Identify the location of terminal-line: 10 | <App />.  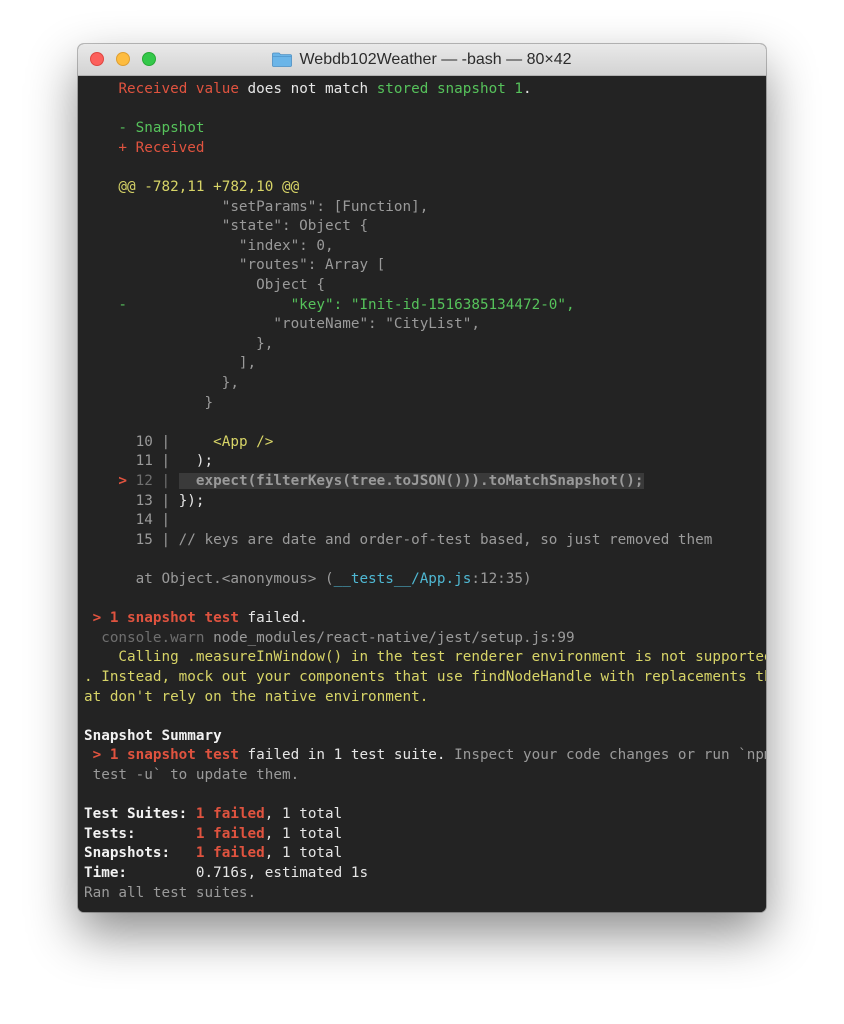
(179, 443).